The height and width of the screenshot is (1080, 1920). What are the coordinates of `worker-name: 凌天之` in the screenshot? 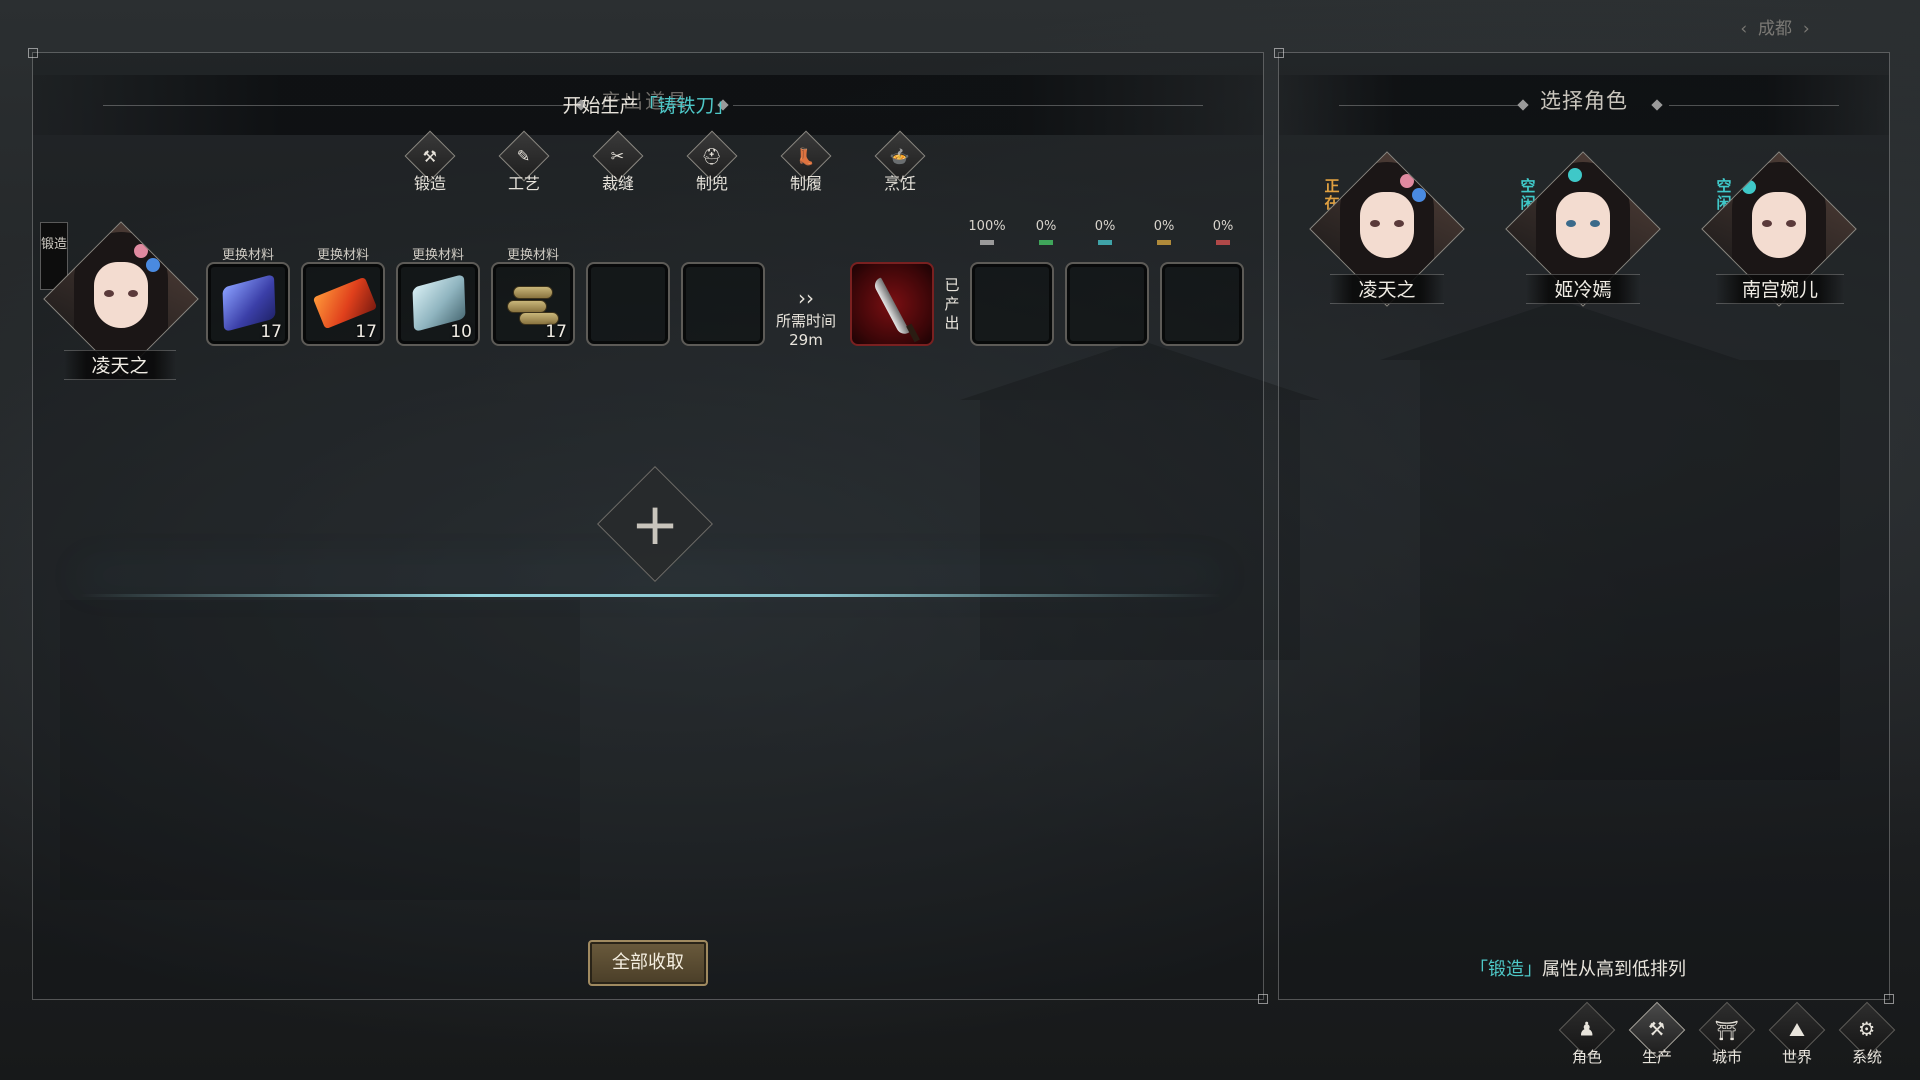 It's located at (120, 365).